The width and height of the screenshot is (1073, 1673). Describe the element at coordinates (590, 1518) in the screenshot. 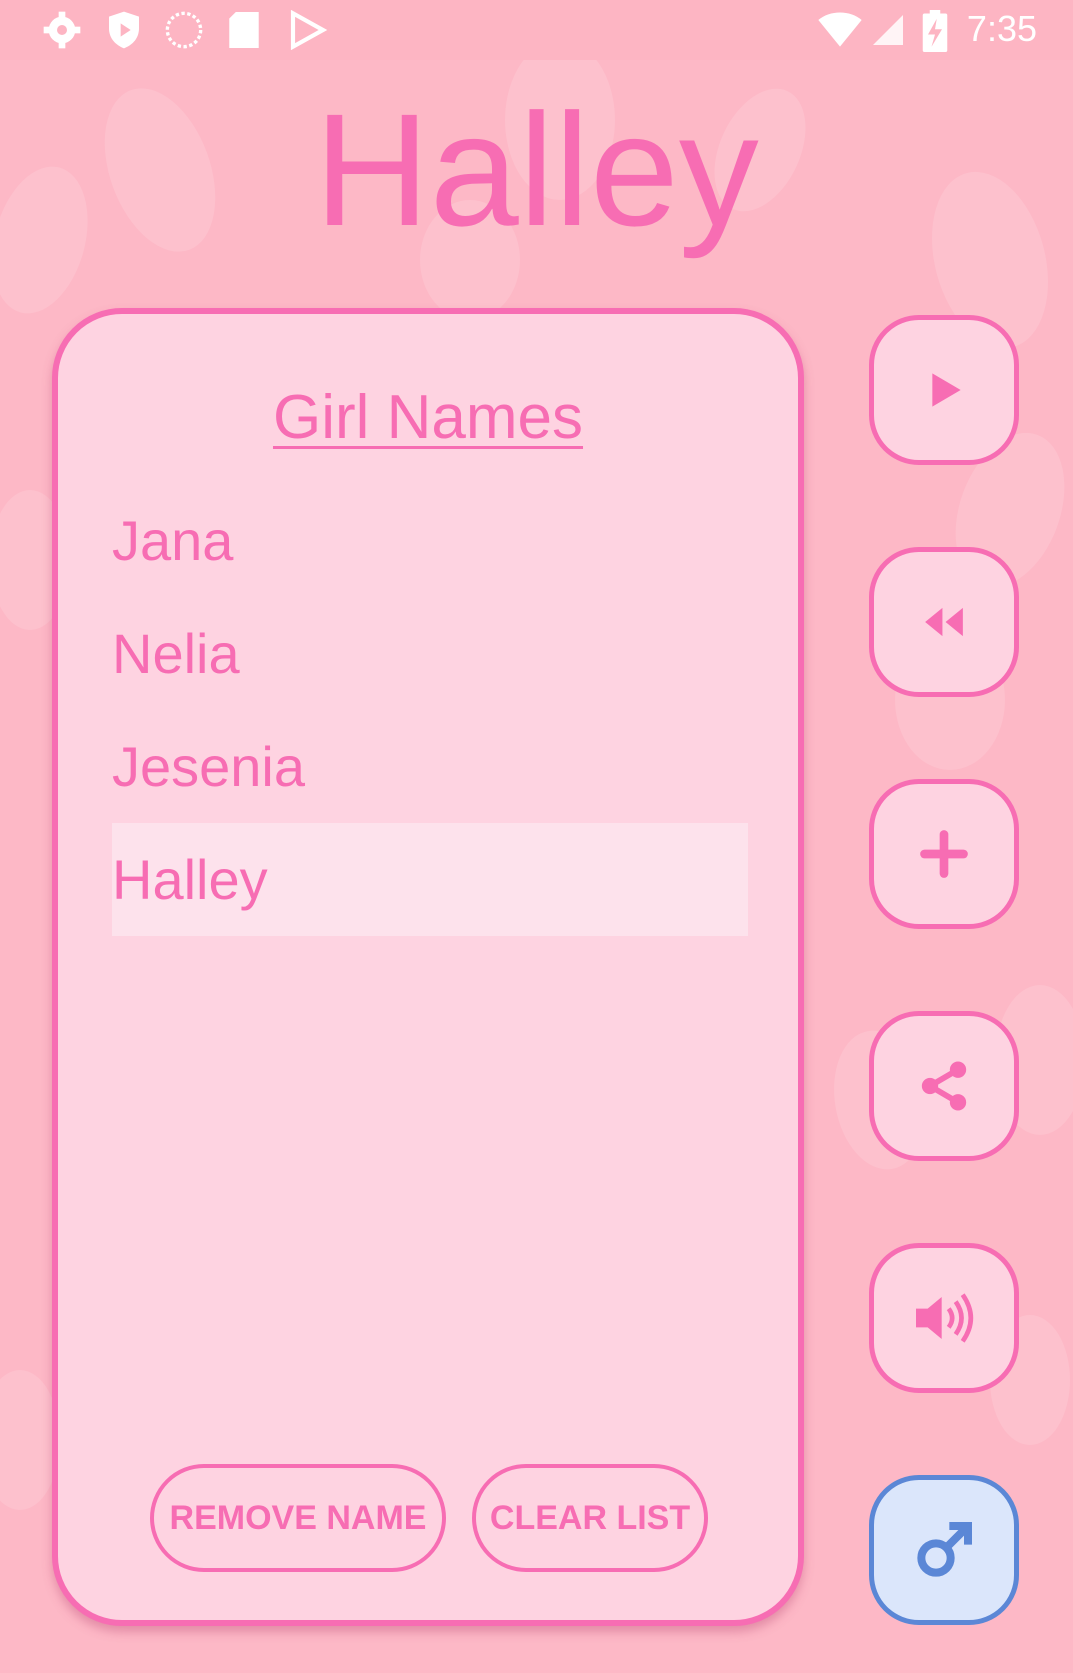

I see `clear-list-button: CLEAR LIST` at that location.